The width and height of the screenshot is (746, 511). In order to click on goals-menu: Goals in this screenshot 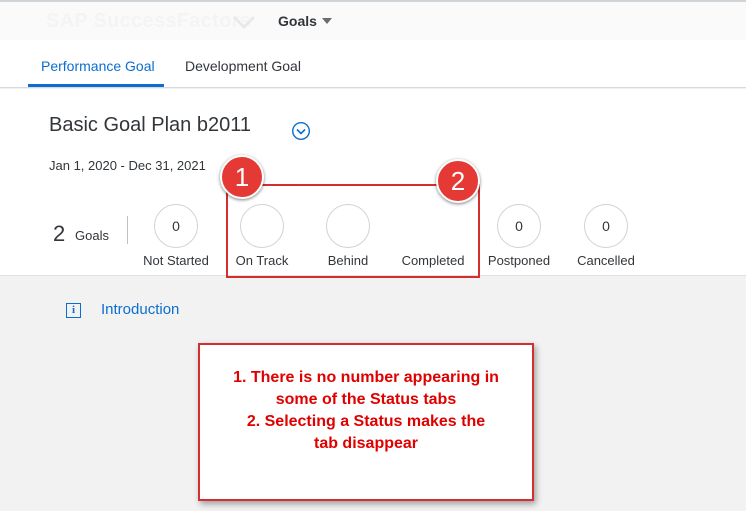, I will do `click(297, 21)`.